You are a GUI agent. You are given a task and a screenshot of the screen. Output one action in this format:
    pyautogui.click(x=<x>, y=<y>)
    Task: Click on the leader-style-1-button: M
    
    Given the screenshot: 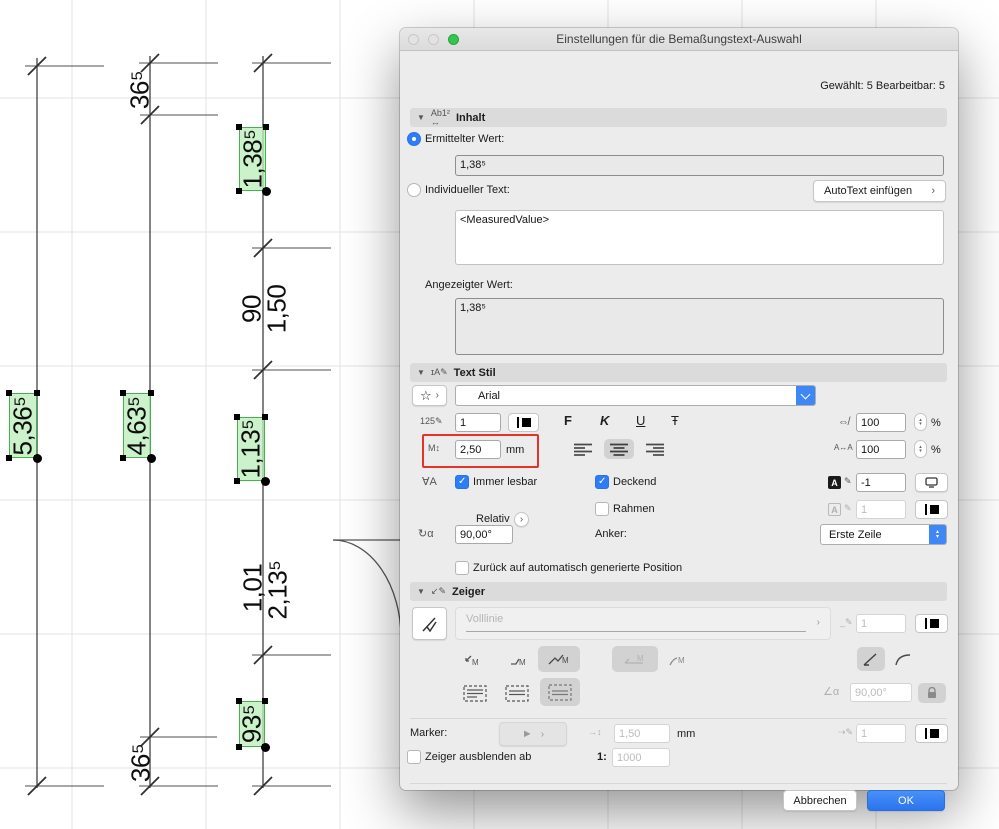 What is the action you would take?
    pyautogui.click(x=473, y=660)
    